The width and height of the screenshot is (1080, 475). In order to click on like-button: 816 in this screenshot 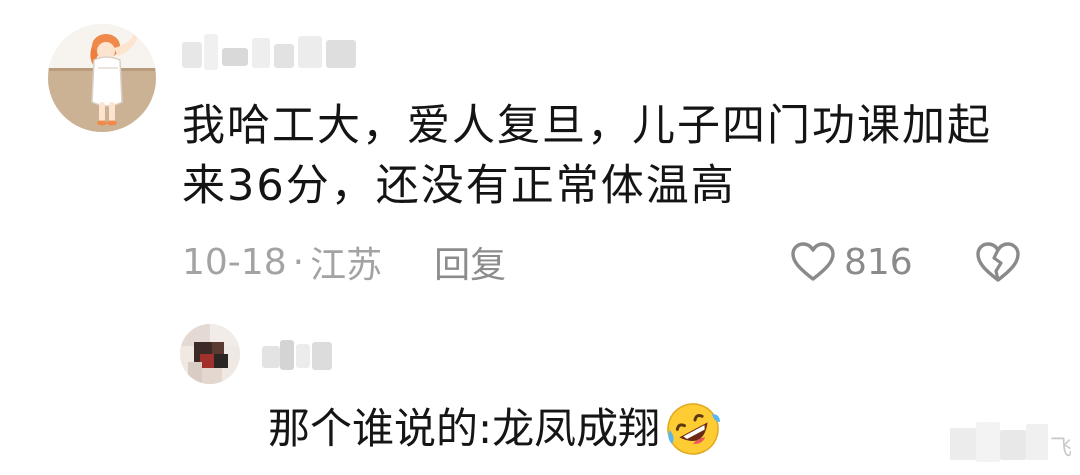, I will do `click(851, 262)`.